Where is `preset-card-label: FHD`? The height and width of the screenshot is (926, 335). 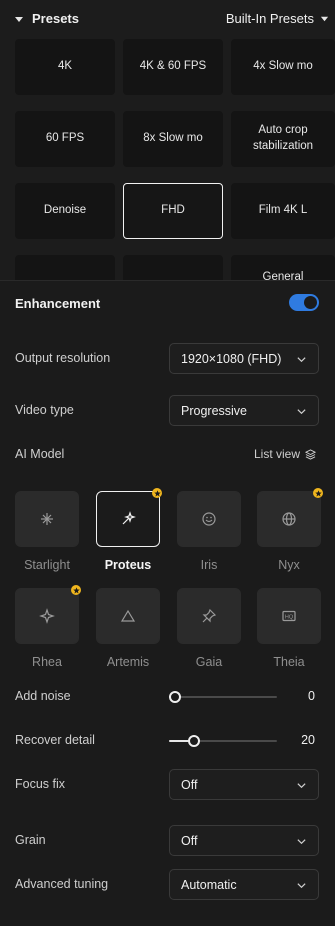 preset-card-label: FHD is located at coordinates (173, 210).